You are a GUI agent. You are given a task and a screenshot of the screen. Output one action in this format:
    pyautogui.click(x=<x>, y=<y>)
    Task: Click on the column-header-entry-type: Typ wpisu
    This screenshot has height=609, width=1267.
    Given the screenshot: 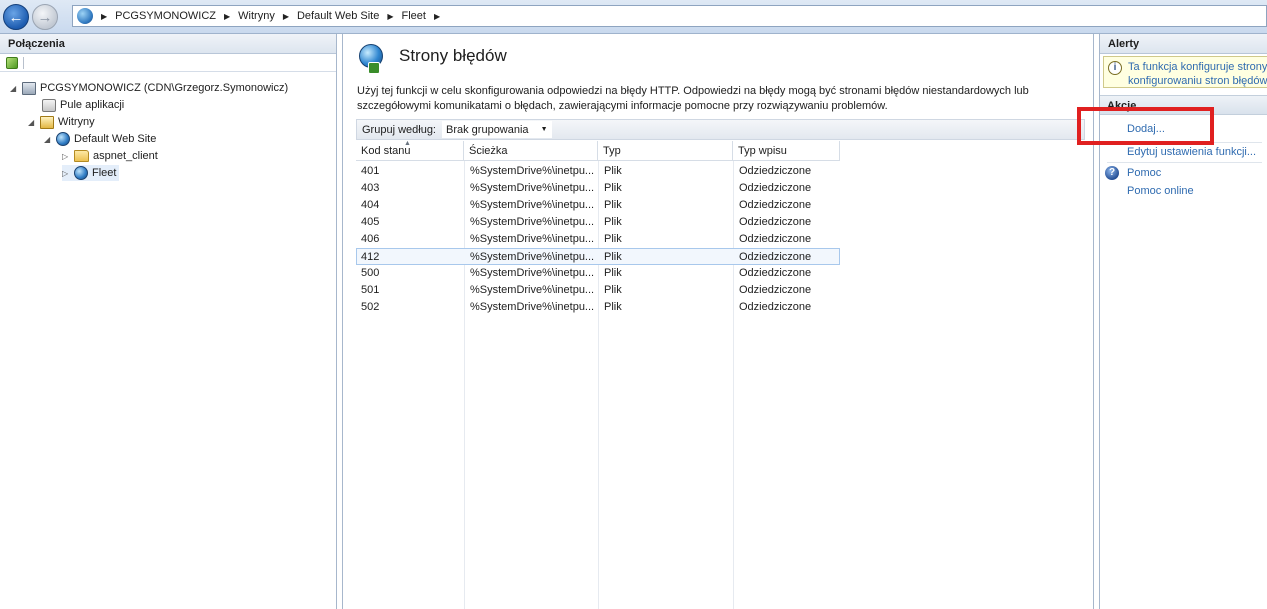 What is the action you would take?
    pyautogui.click(x=786, y=151)
    